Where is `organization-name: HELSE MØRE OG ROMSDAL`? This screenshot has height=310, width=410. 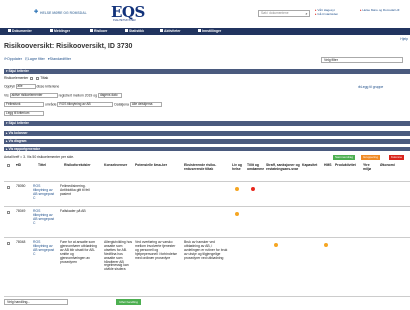
organization-name: HELSE MØRE OG ROMSDAL is located at coordinates (63, 13).